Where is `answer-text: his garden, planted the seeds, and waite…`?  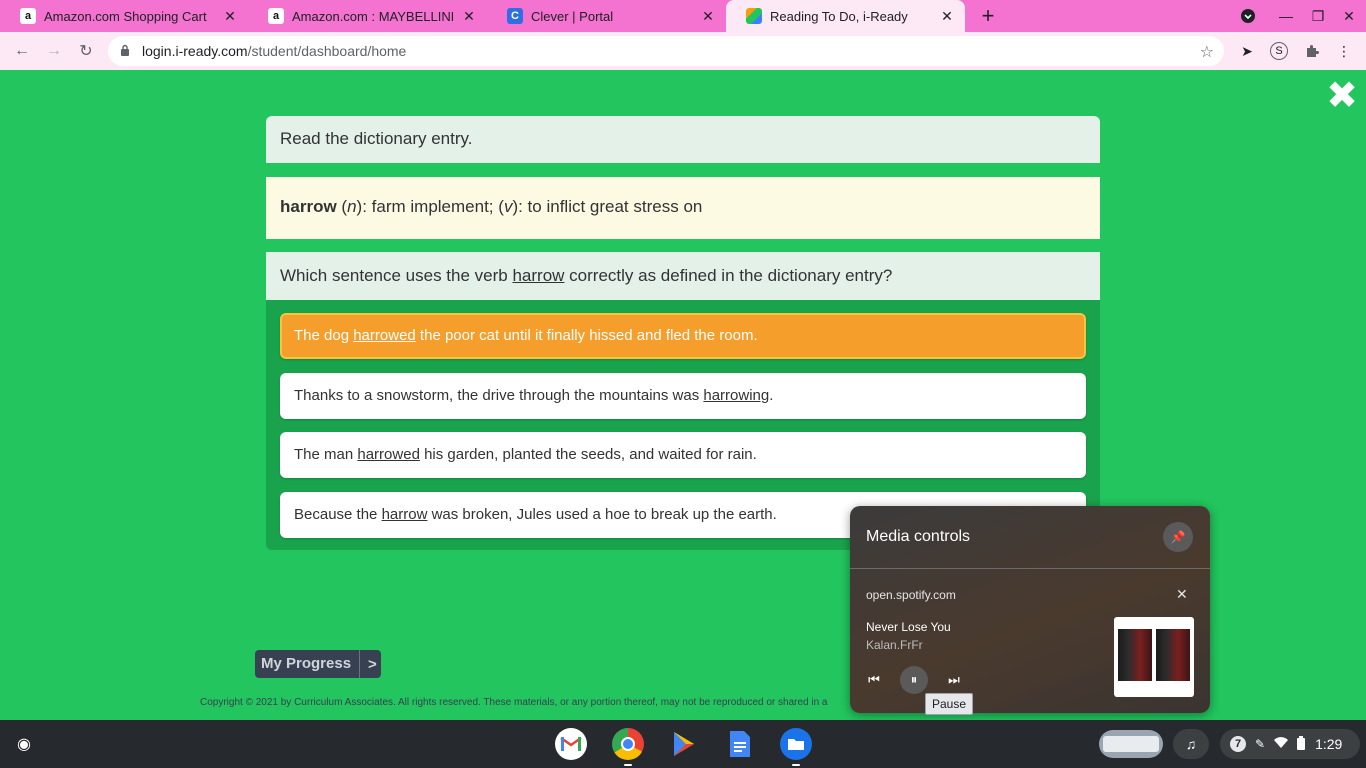 answer-text: his garden, planted the seeds, and waite… is located at coordinates (588, 454).